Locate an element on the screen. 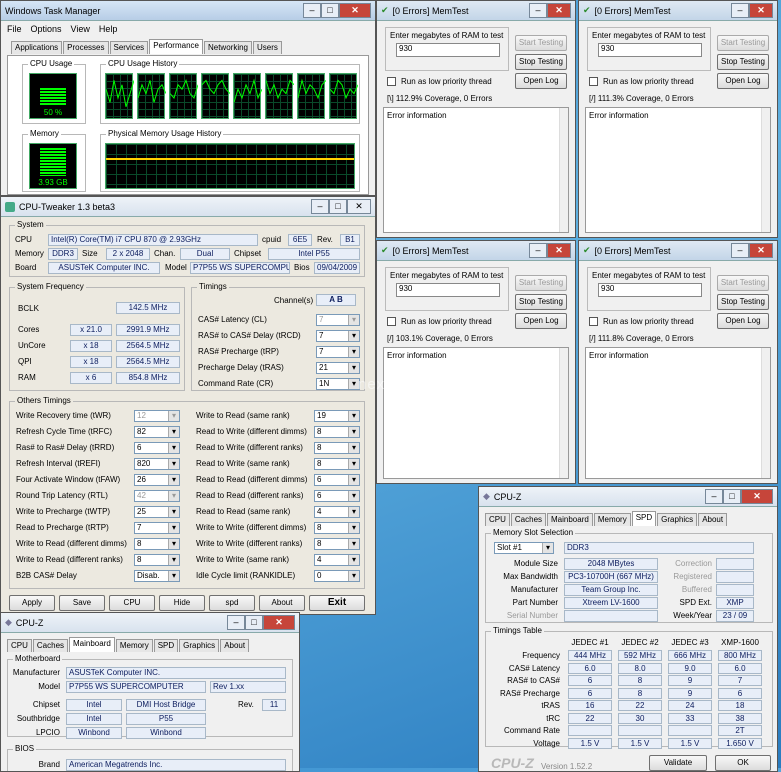 The width and height of the screenshot is (781, 772). menu-view: View is located at coordinates (80, 29).